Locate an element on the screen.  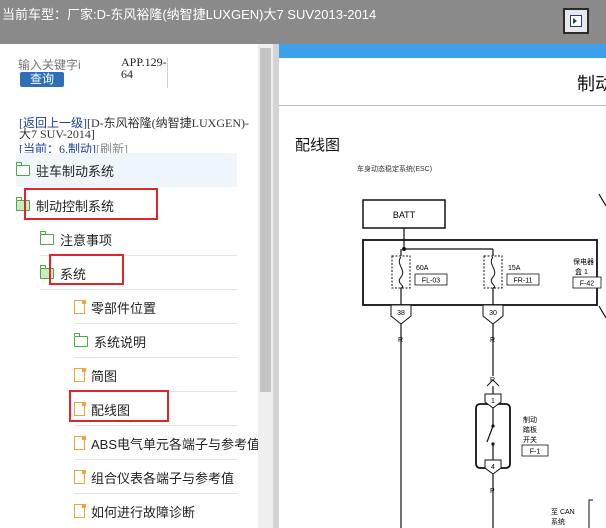
pin-30: 30 is located at coordinates (493, 313).